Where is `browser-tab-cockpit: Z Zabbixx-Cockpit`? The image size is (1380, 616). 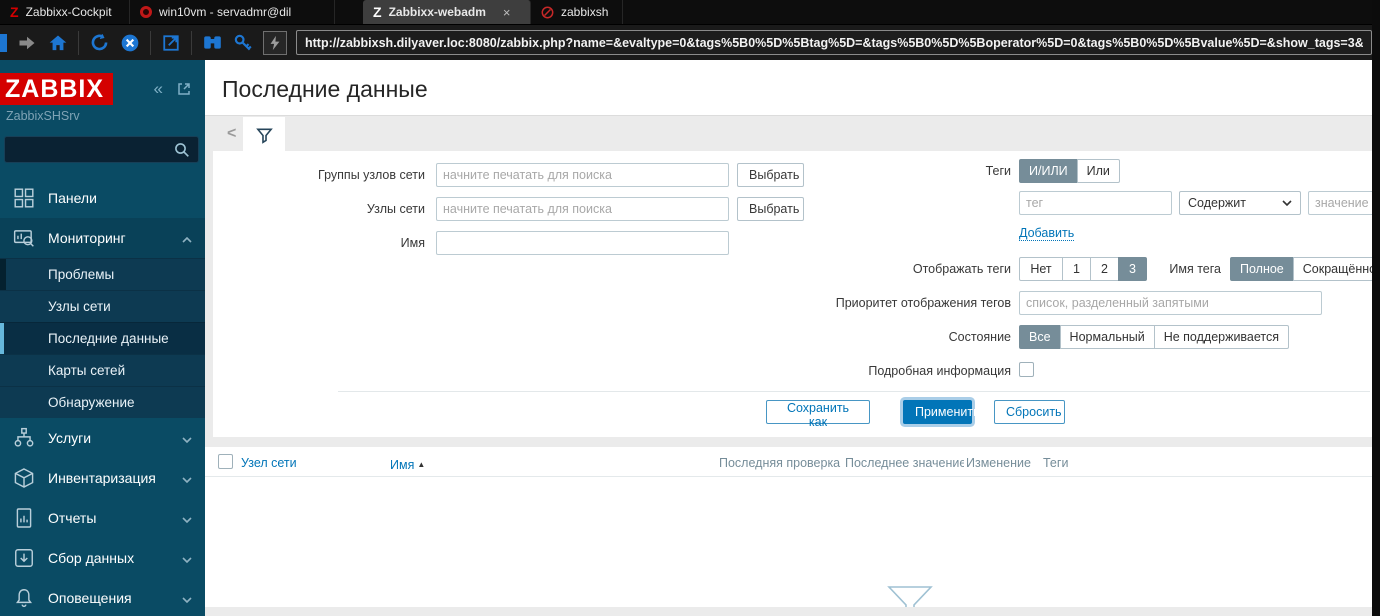 browser-tab-cockpit: Z Zabbixx-Cockpit is located at coordinates (65, 12).